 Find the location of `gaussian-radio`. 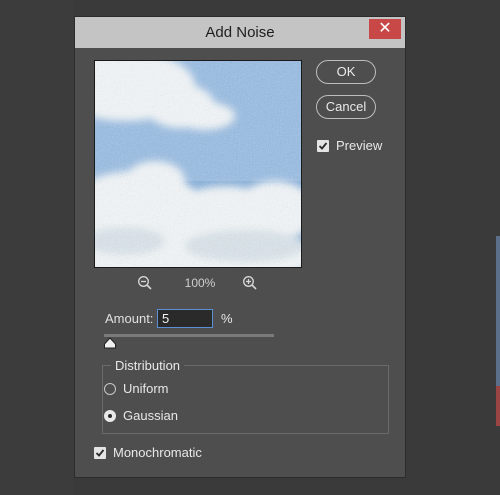

gaussian-radio is located at coordinates (110, 416).